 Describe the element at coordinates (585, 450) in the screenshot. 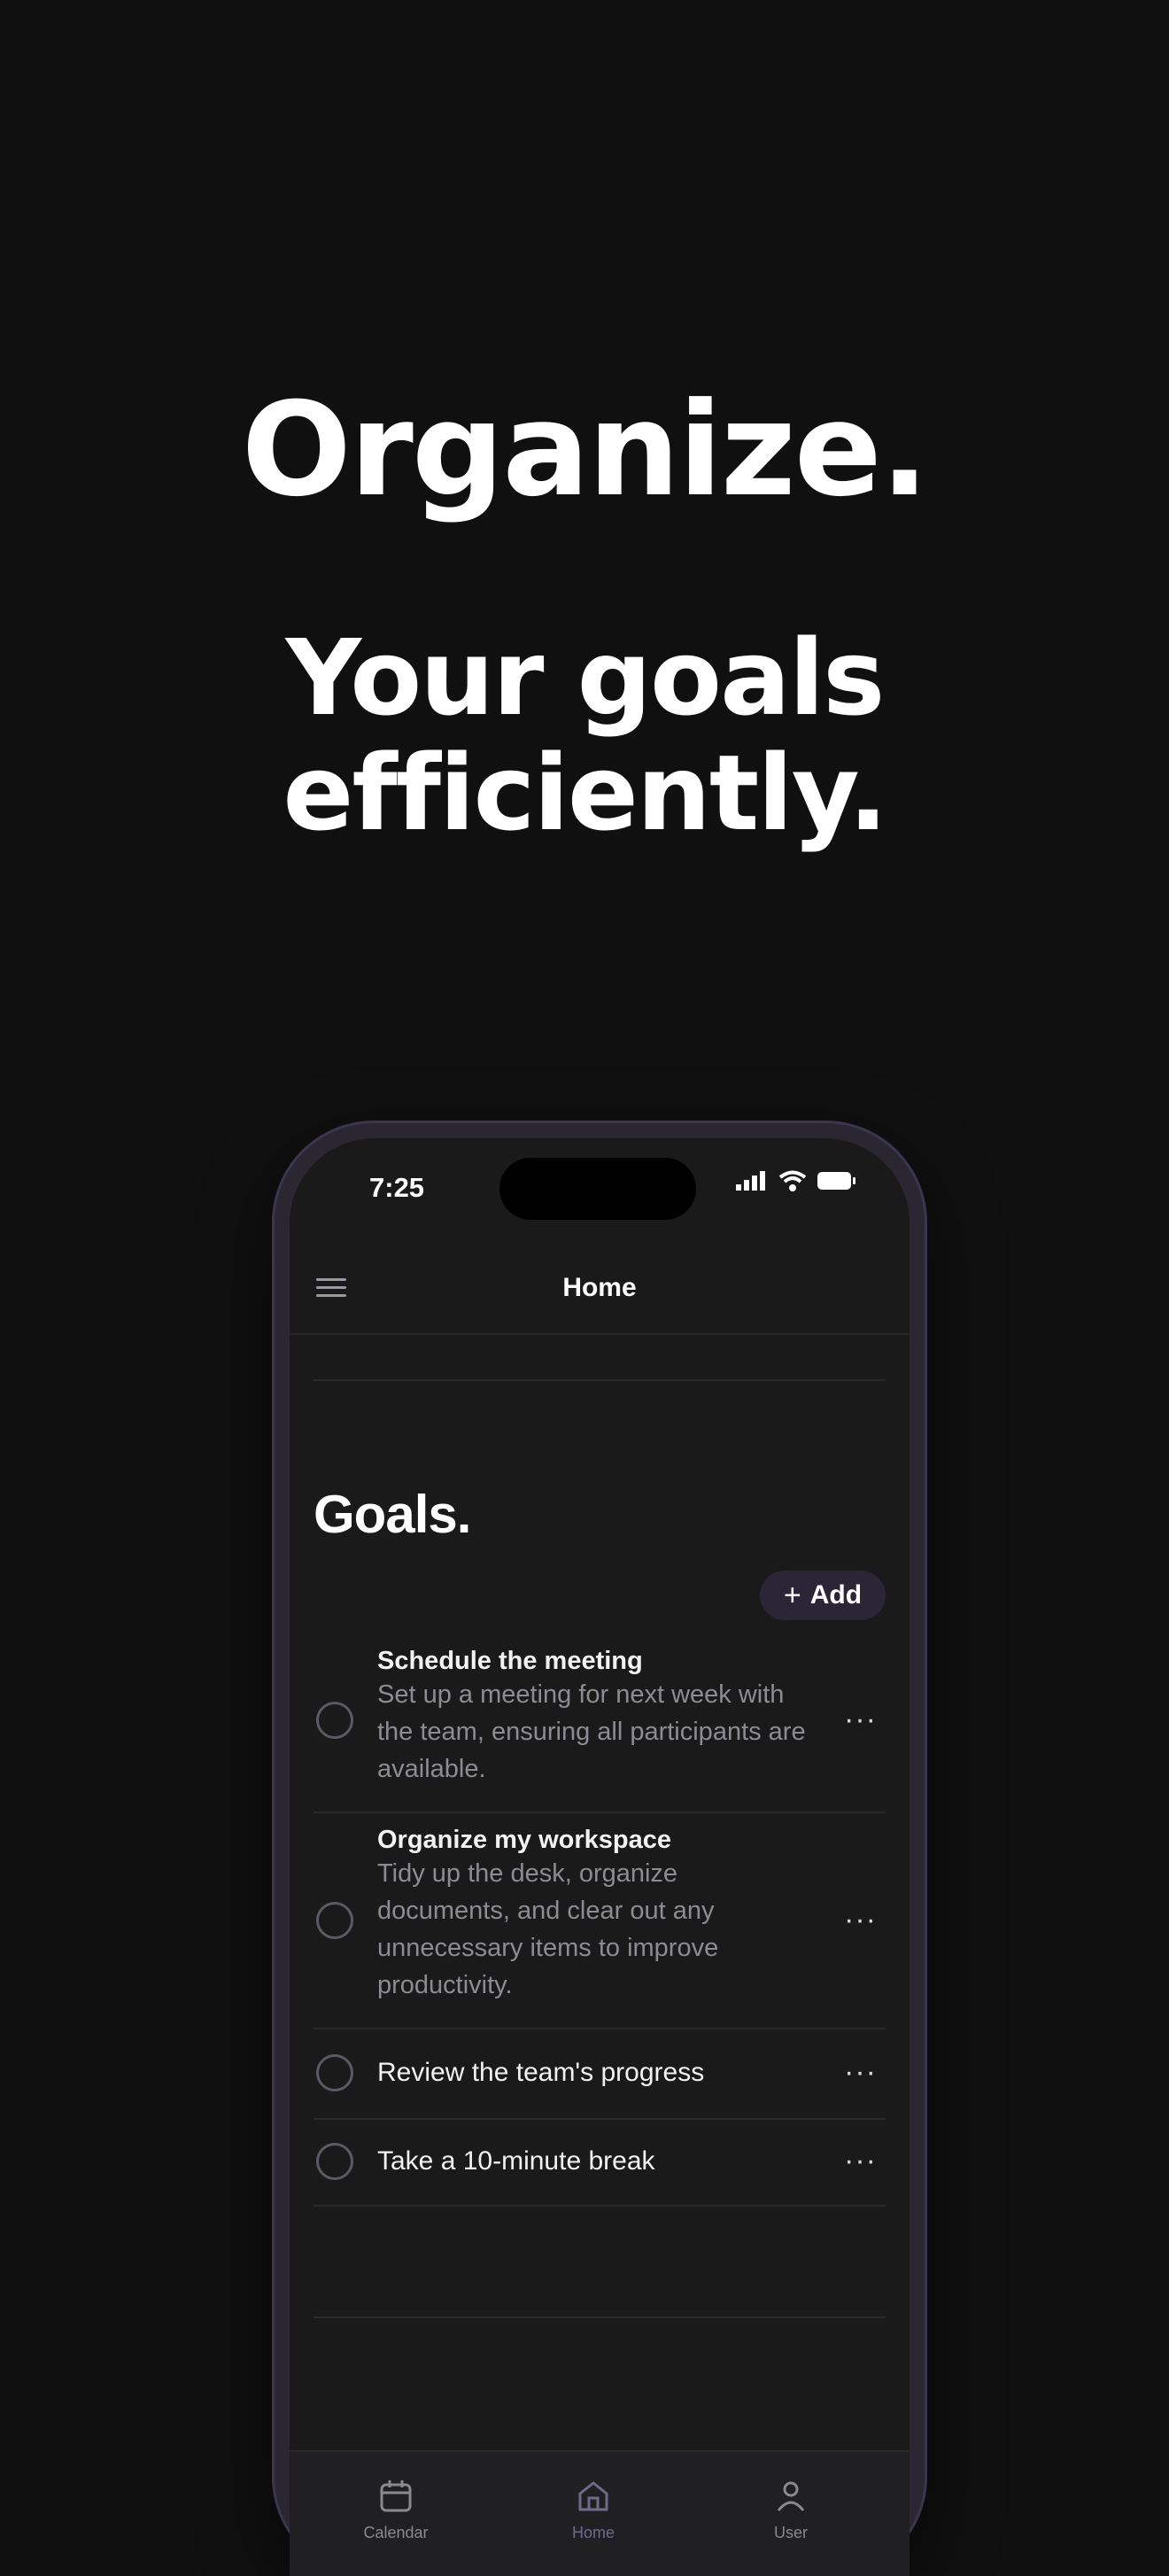

I see `headline-title: Organize.` at that location.